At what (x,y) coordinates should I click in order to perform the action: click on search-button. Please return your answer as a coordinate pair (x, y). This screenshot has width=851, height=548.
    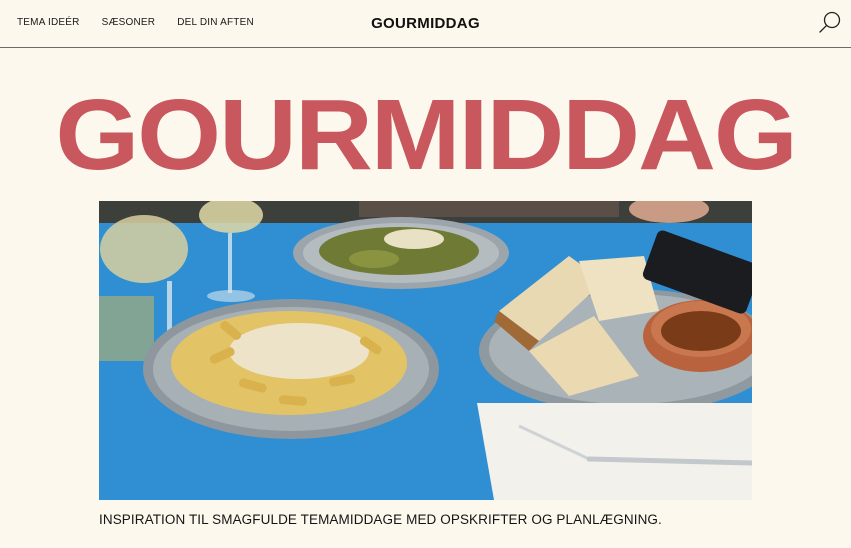
    Looking at the image, I should click on (830, 22).